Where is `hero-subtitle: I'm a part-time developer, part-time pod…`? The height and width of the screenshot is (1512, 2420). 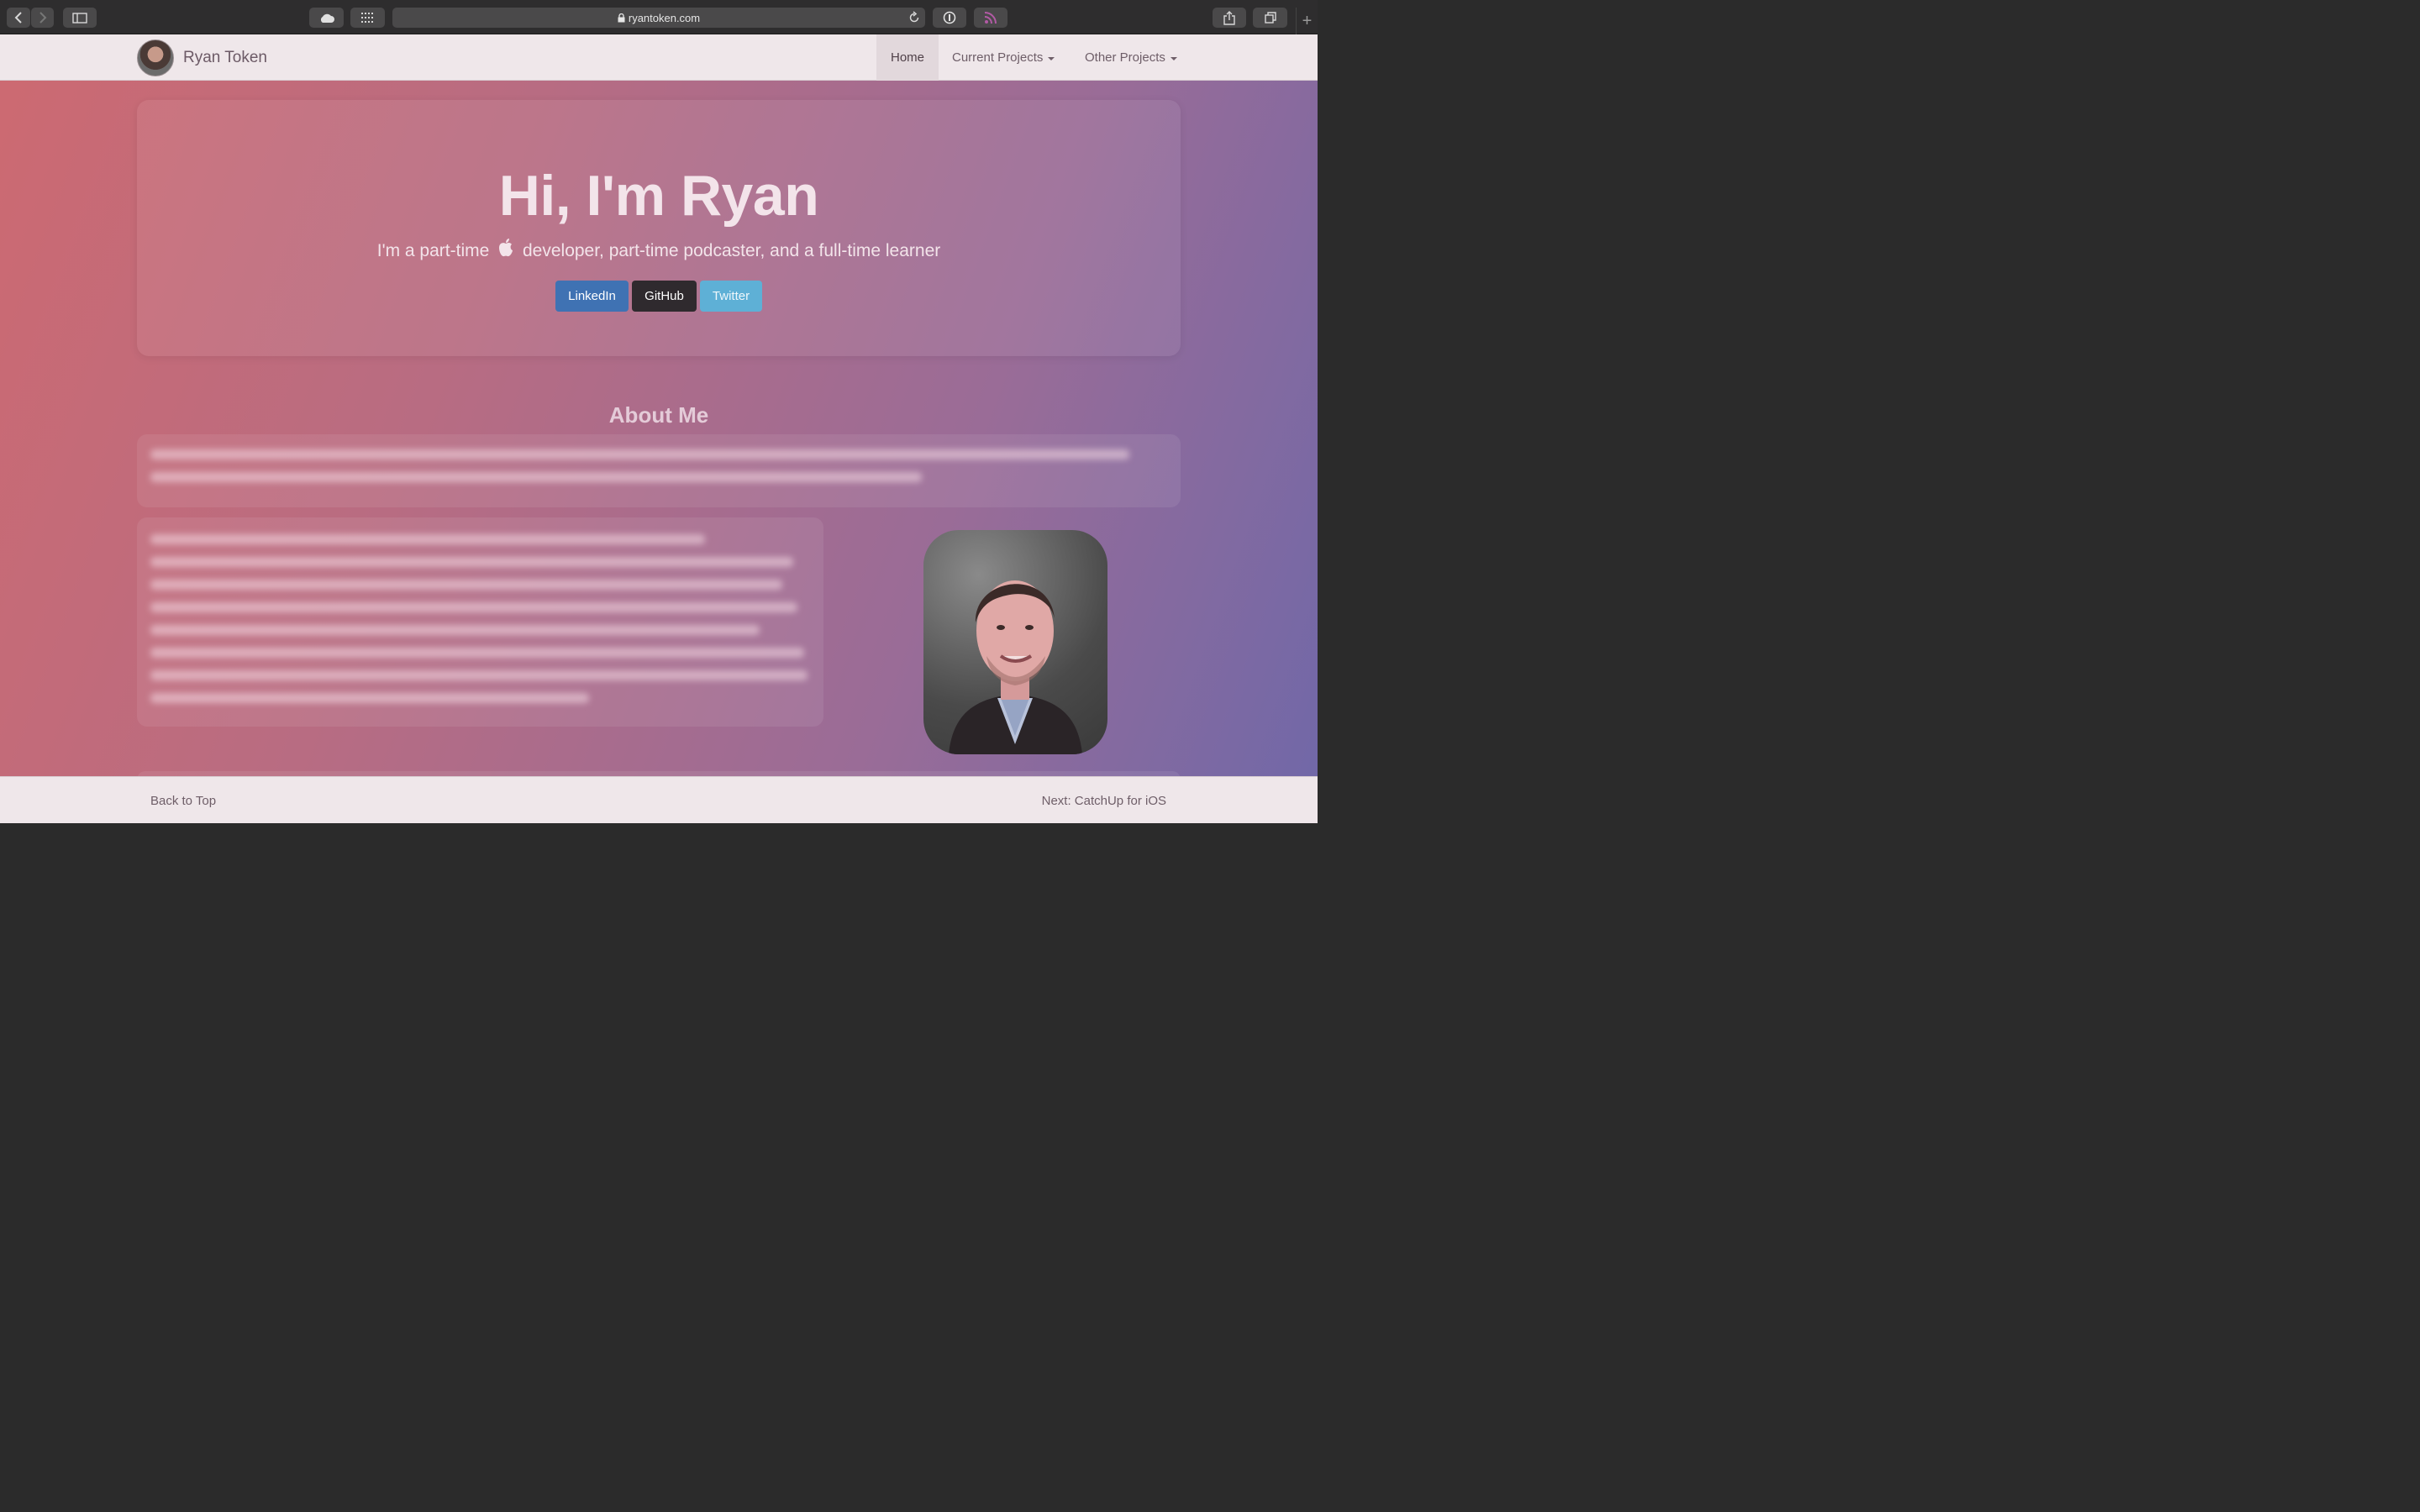 hero-subtitle: I'm a part-time developer, part-time pod… is located at coordinates (659, 249).